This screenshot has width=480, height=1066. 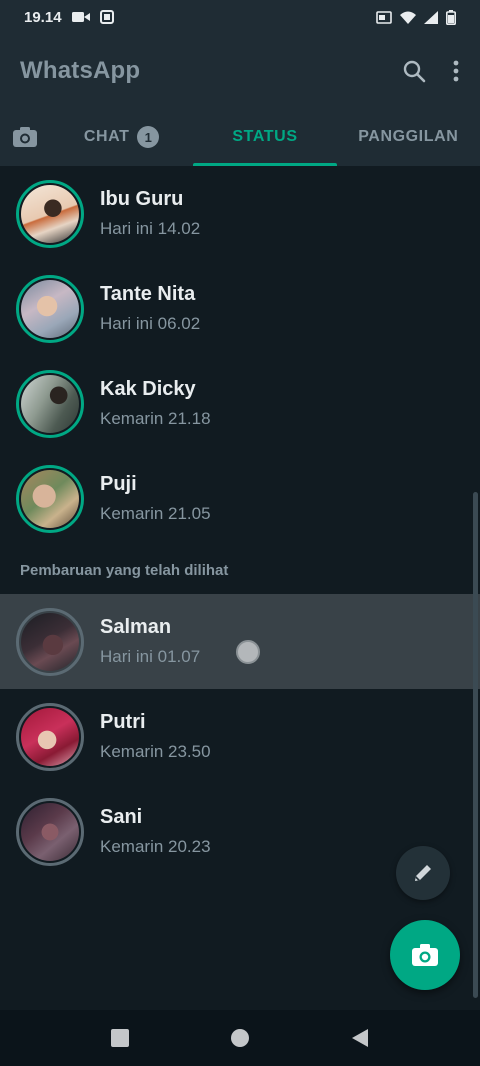 I want to click on contact-name: Tante Nita, so click(x=148, y=294).